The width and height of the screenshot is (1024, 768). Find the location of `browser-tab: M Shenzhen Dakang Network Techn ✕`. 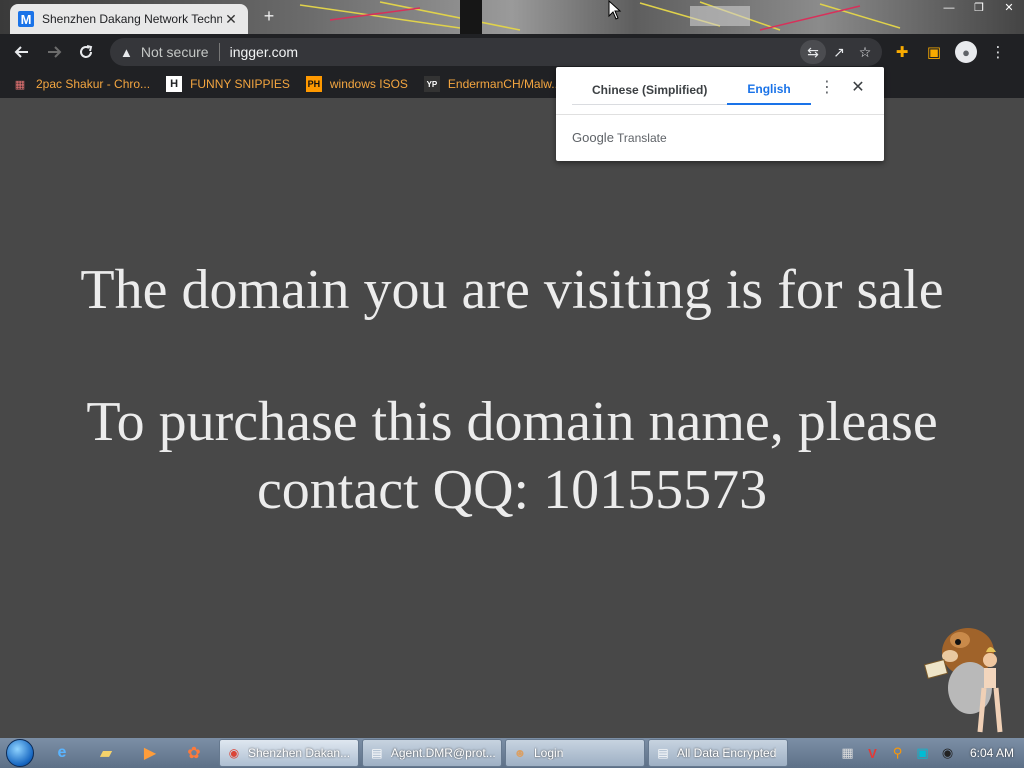

browser-tab: M Shenzhen Dakang Network Techn ✕ is located at coordinates (129, 19).